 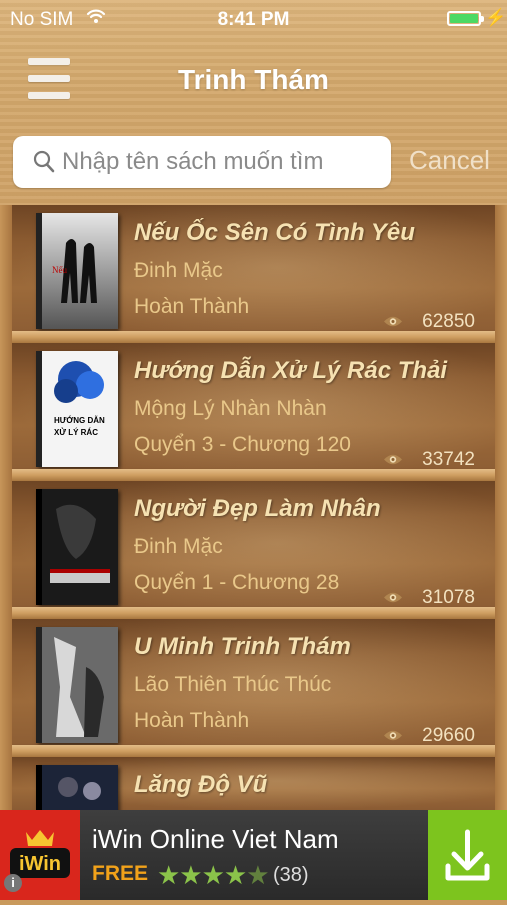 What do you see at coordinates (120, 873) in the screenshot?
I see `ad-price: FREE` at bounding box center [120, 873].